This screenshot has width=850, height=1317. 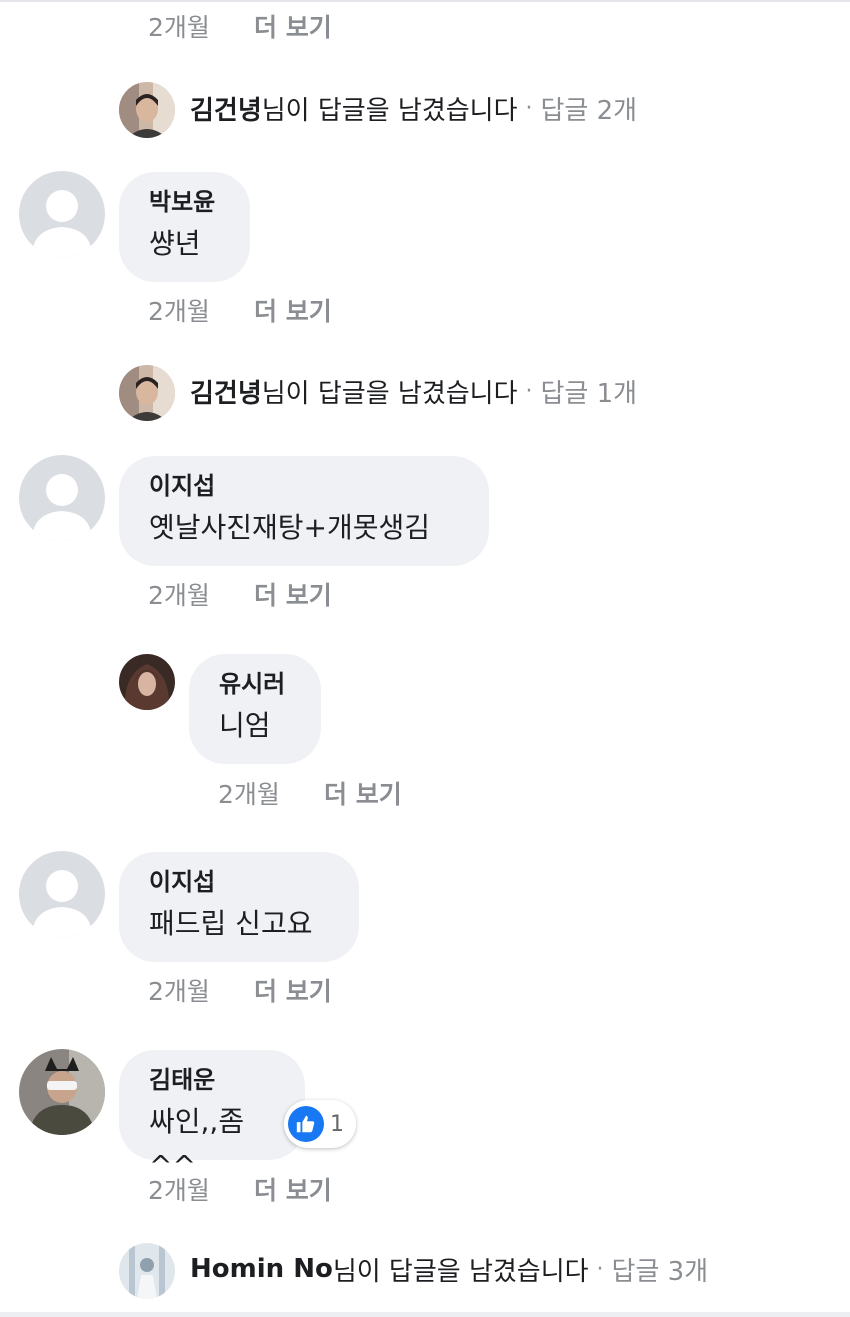 I want to click on reaction-badge: 1, so click(x=320, y=1124).